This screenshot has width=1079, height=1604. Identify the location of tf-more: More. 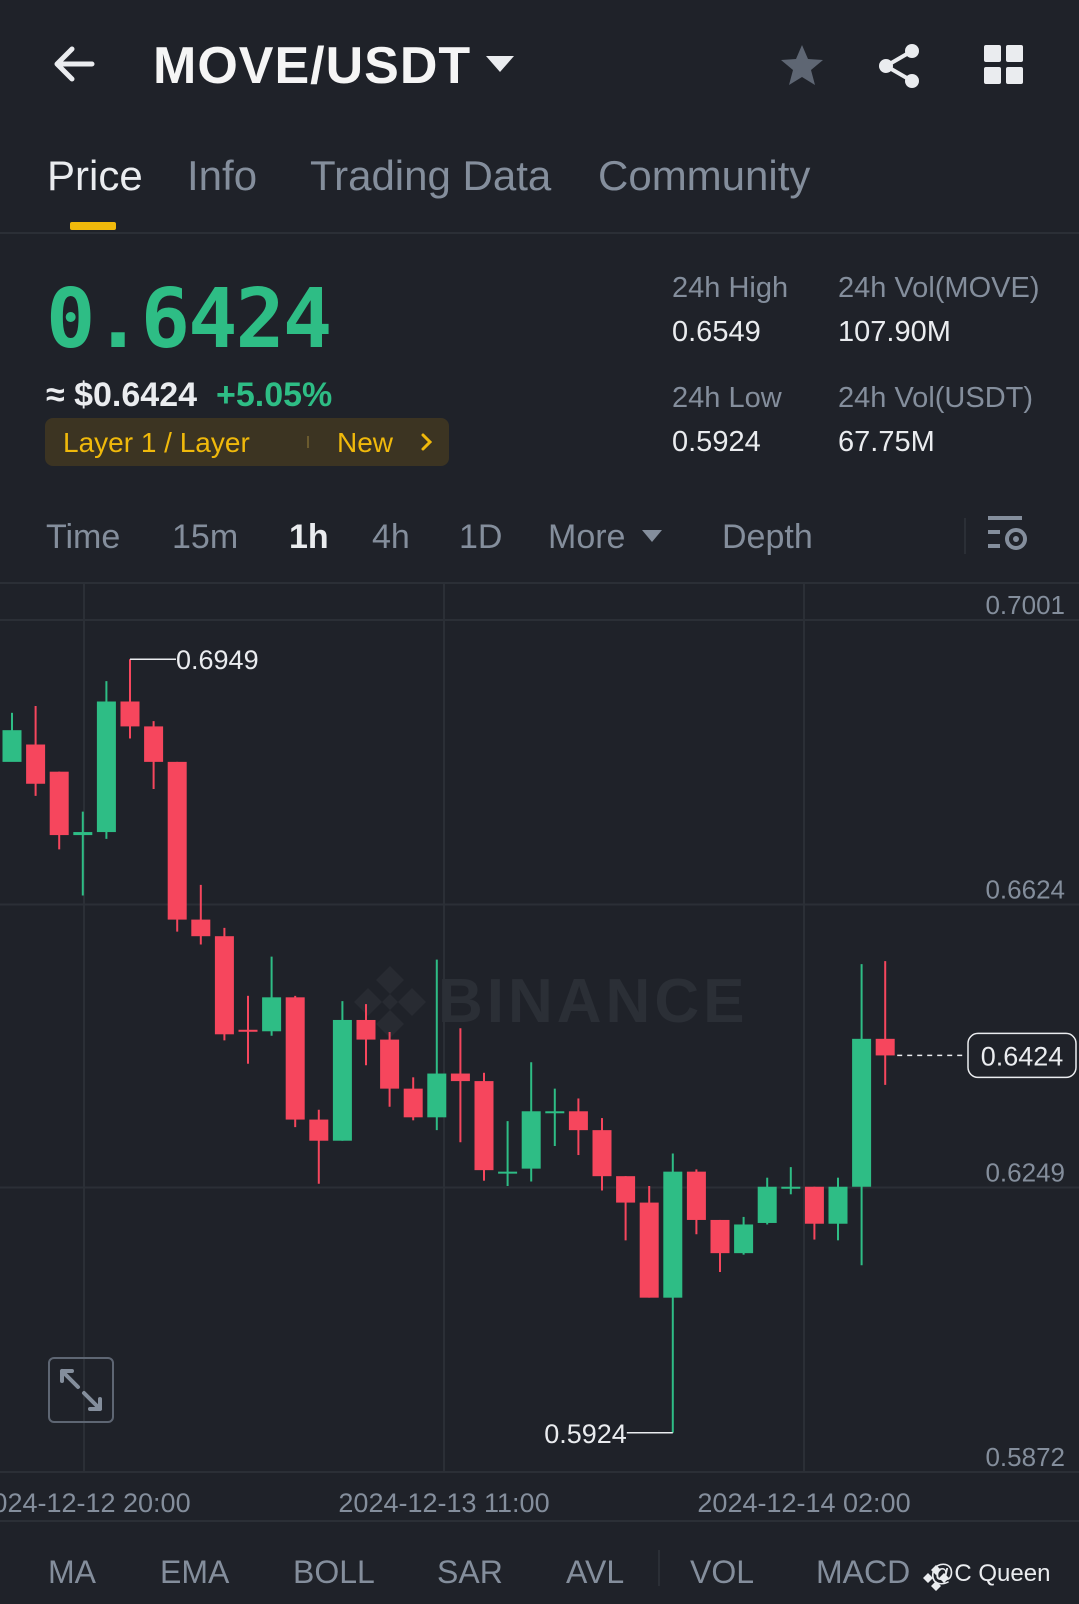
(586, 537).